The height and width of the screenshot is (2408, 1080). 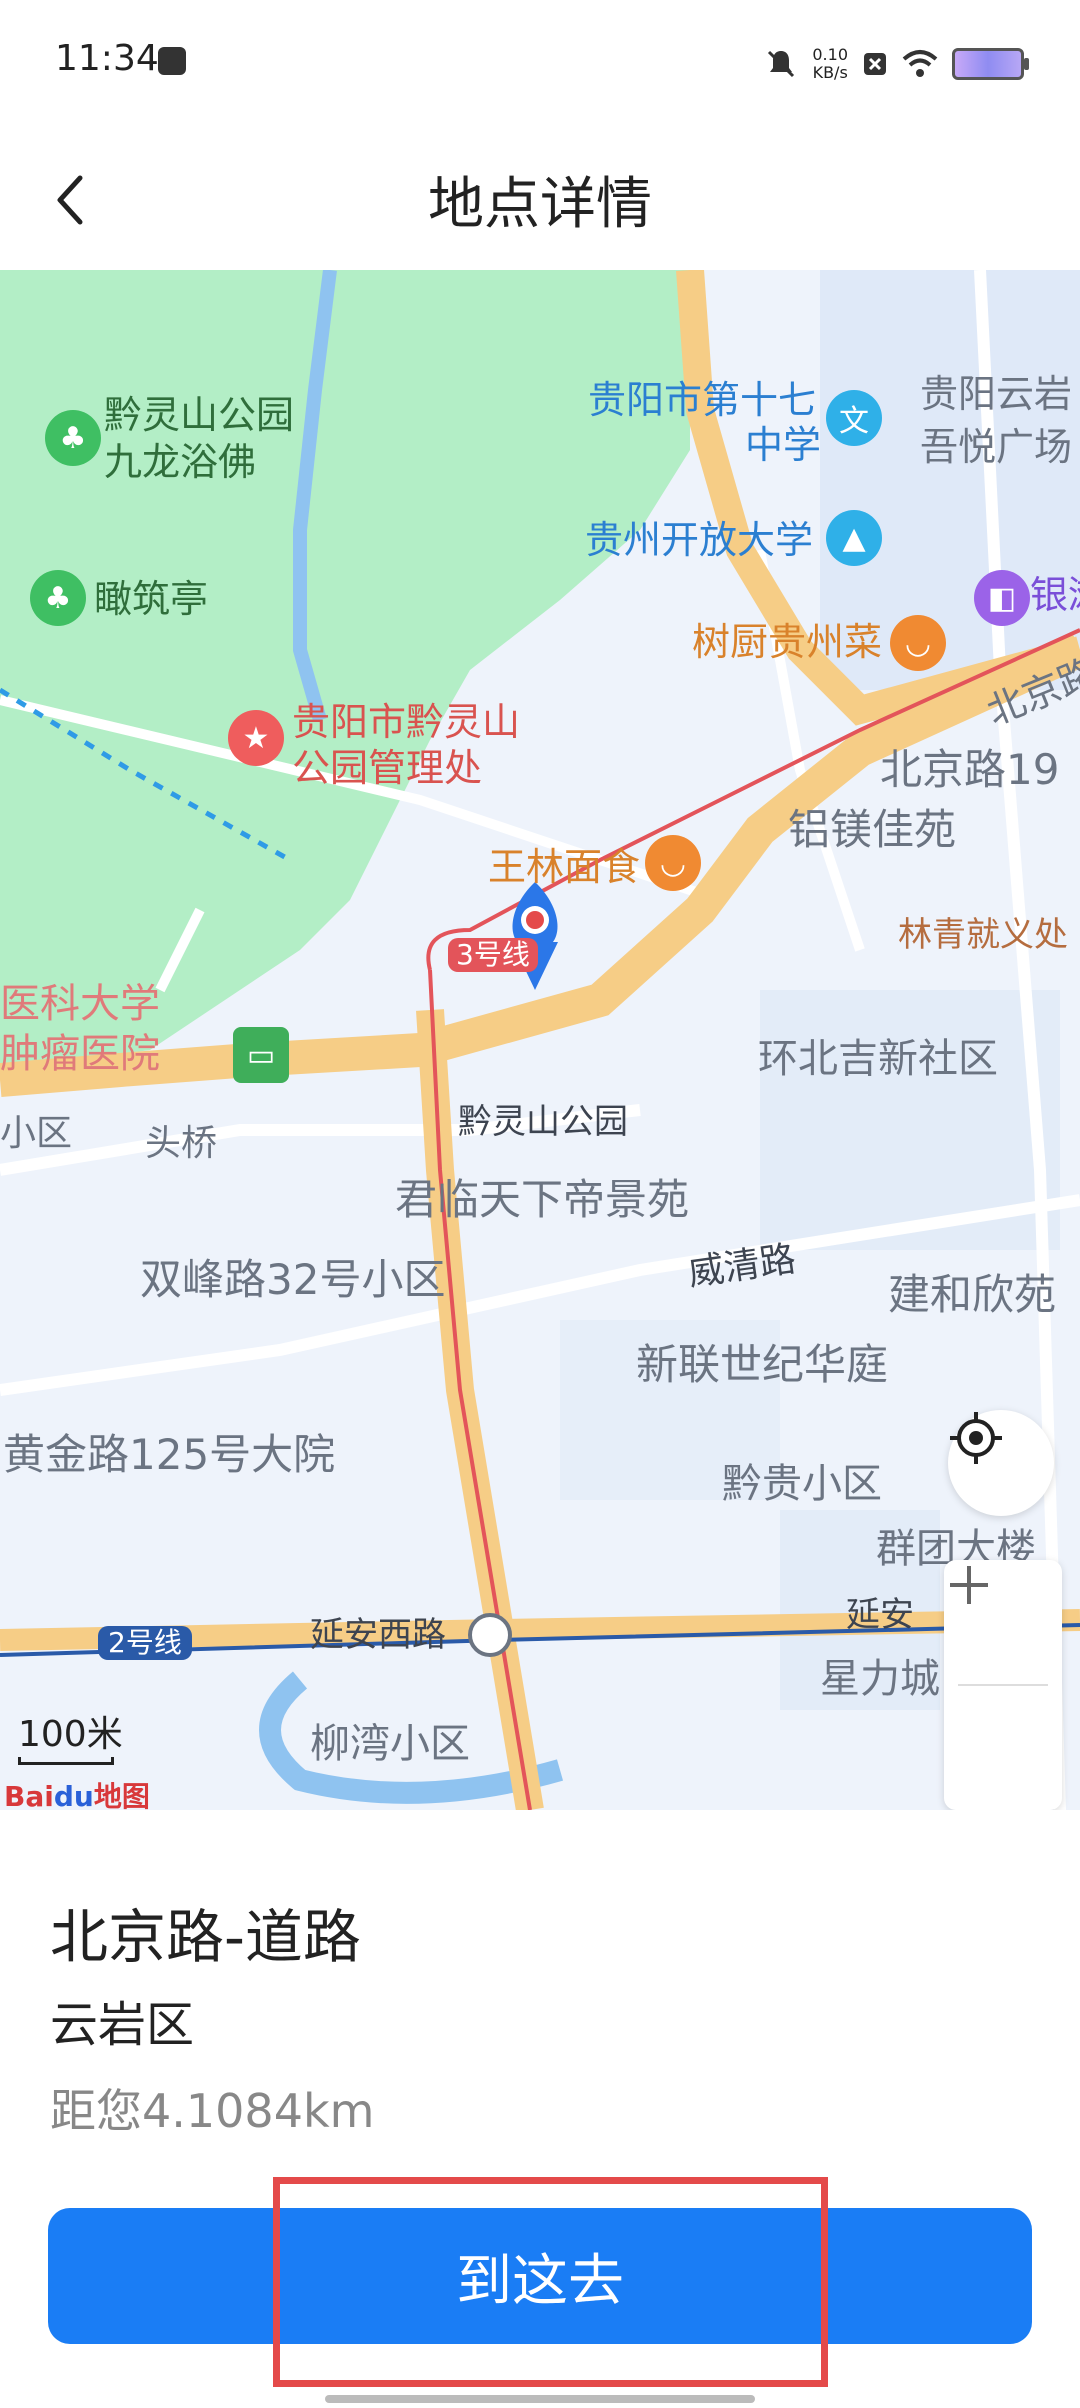 I want to click on message-notification-icon, so click(x=172, y=61).